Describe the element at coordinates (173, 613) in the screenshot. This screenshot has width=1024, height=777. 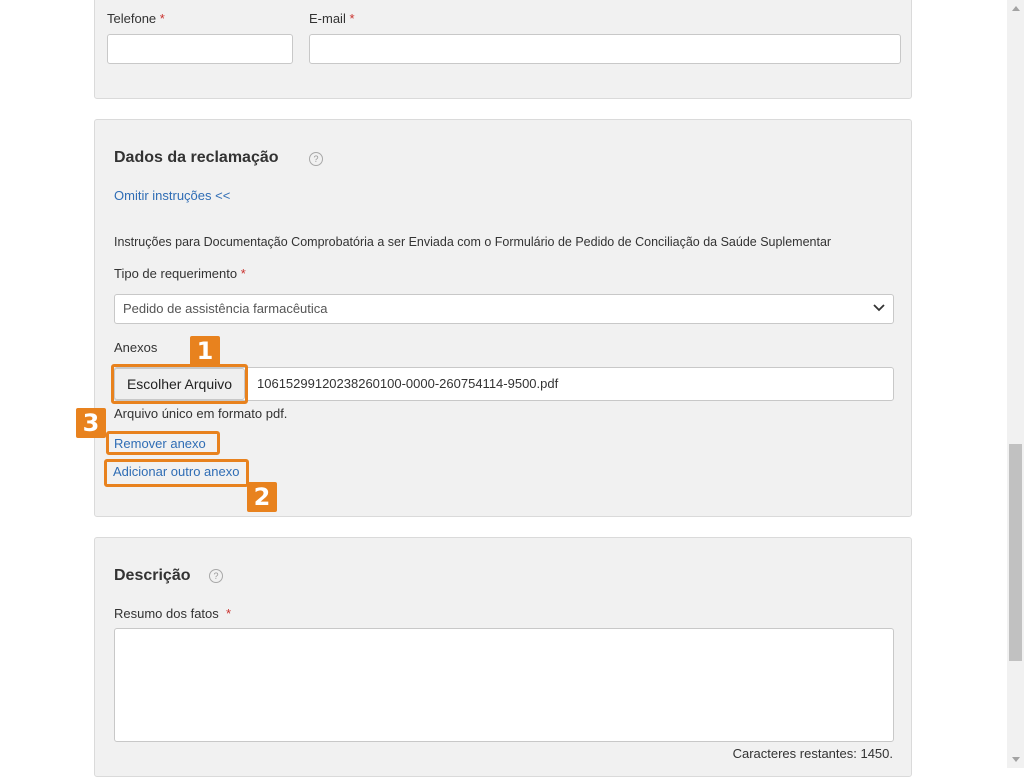
I see `summary-label: Resumo dos fatos *` at that location.